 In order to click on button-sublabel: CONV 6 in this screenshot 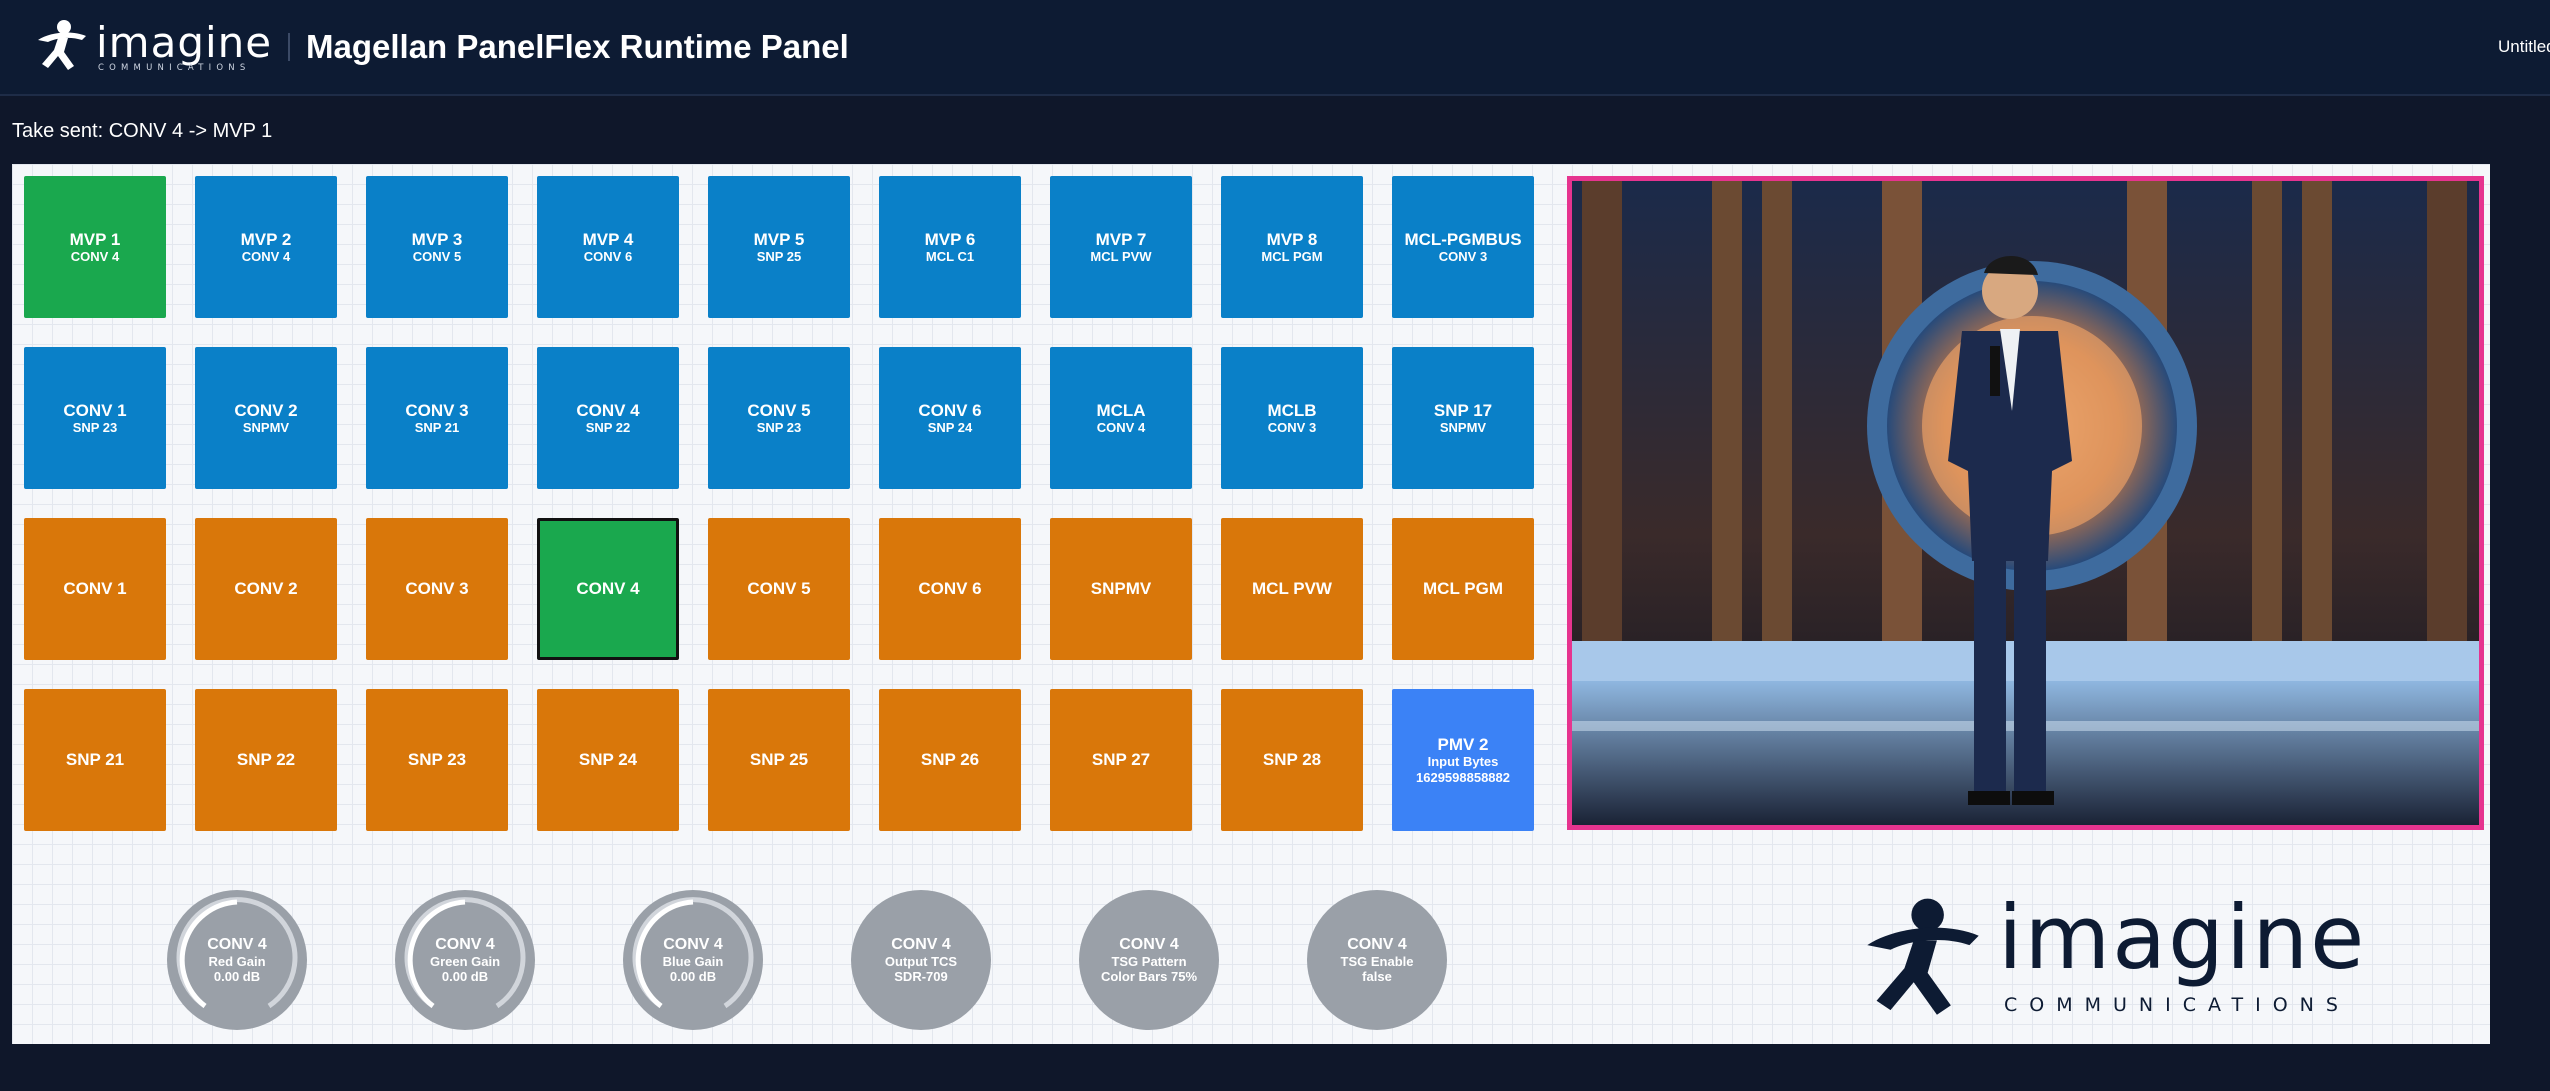, I will do `click(608, 256)`.